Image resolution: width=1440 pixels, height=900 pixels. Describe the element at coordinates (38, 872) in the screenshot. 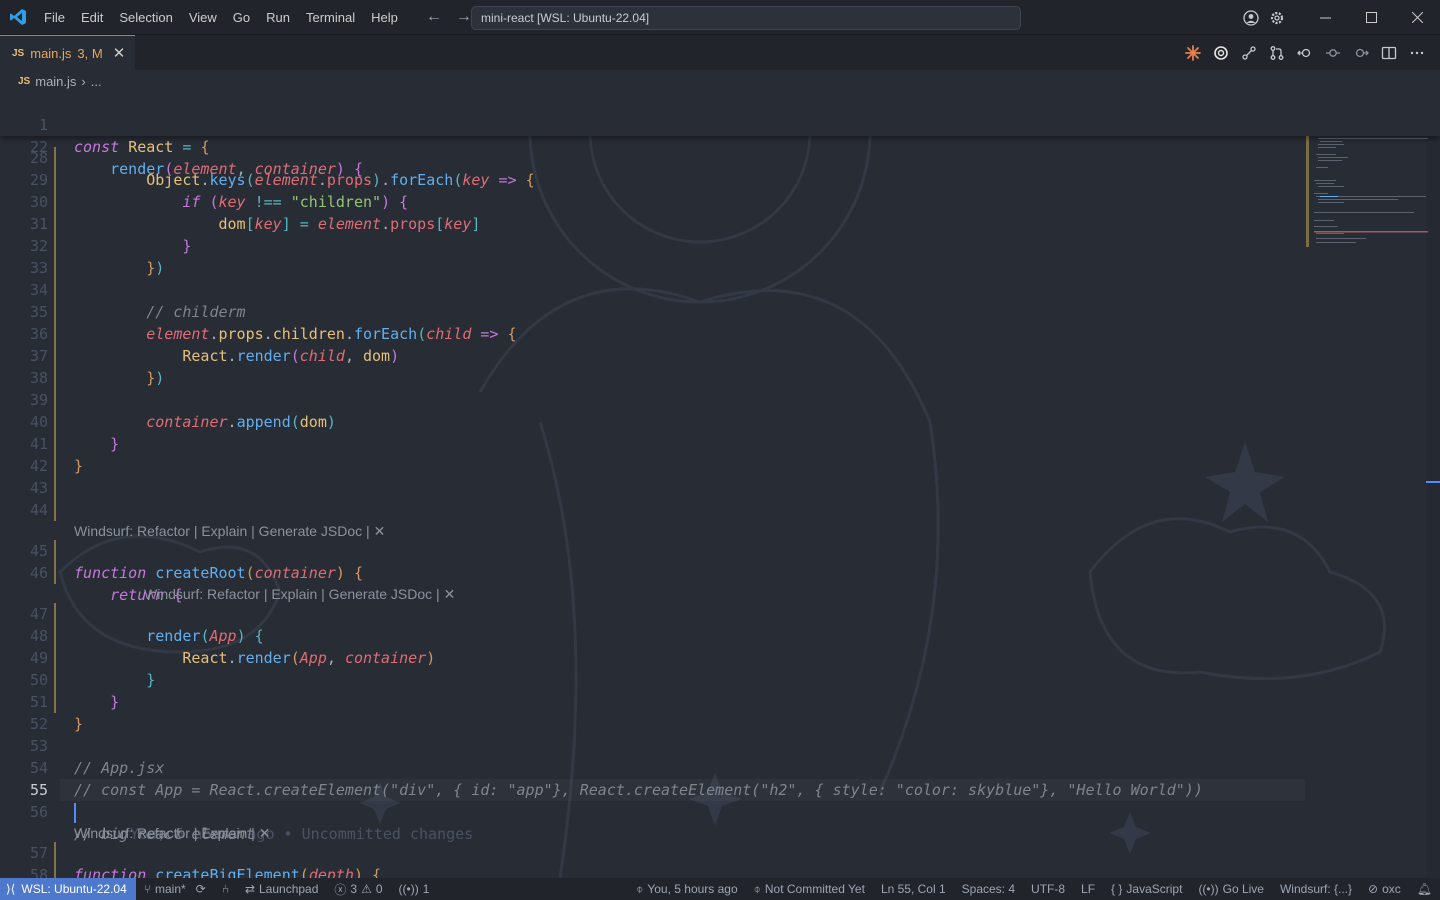

I see `line-number: 58` at that location.